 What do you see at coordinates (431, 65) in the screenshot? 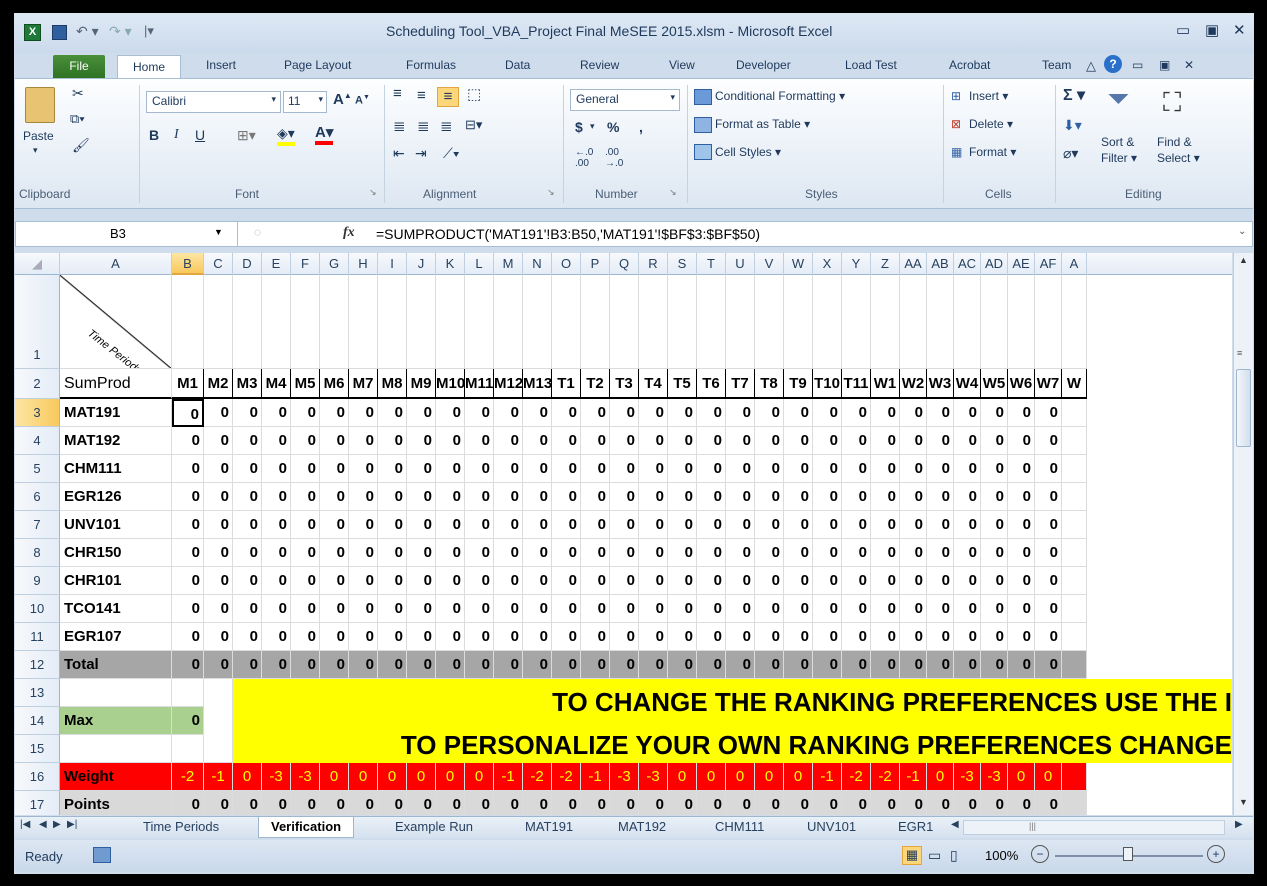
I see `tab-formulas: Formulas` at bounding box center [431, 65].